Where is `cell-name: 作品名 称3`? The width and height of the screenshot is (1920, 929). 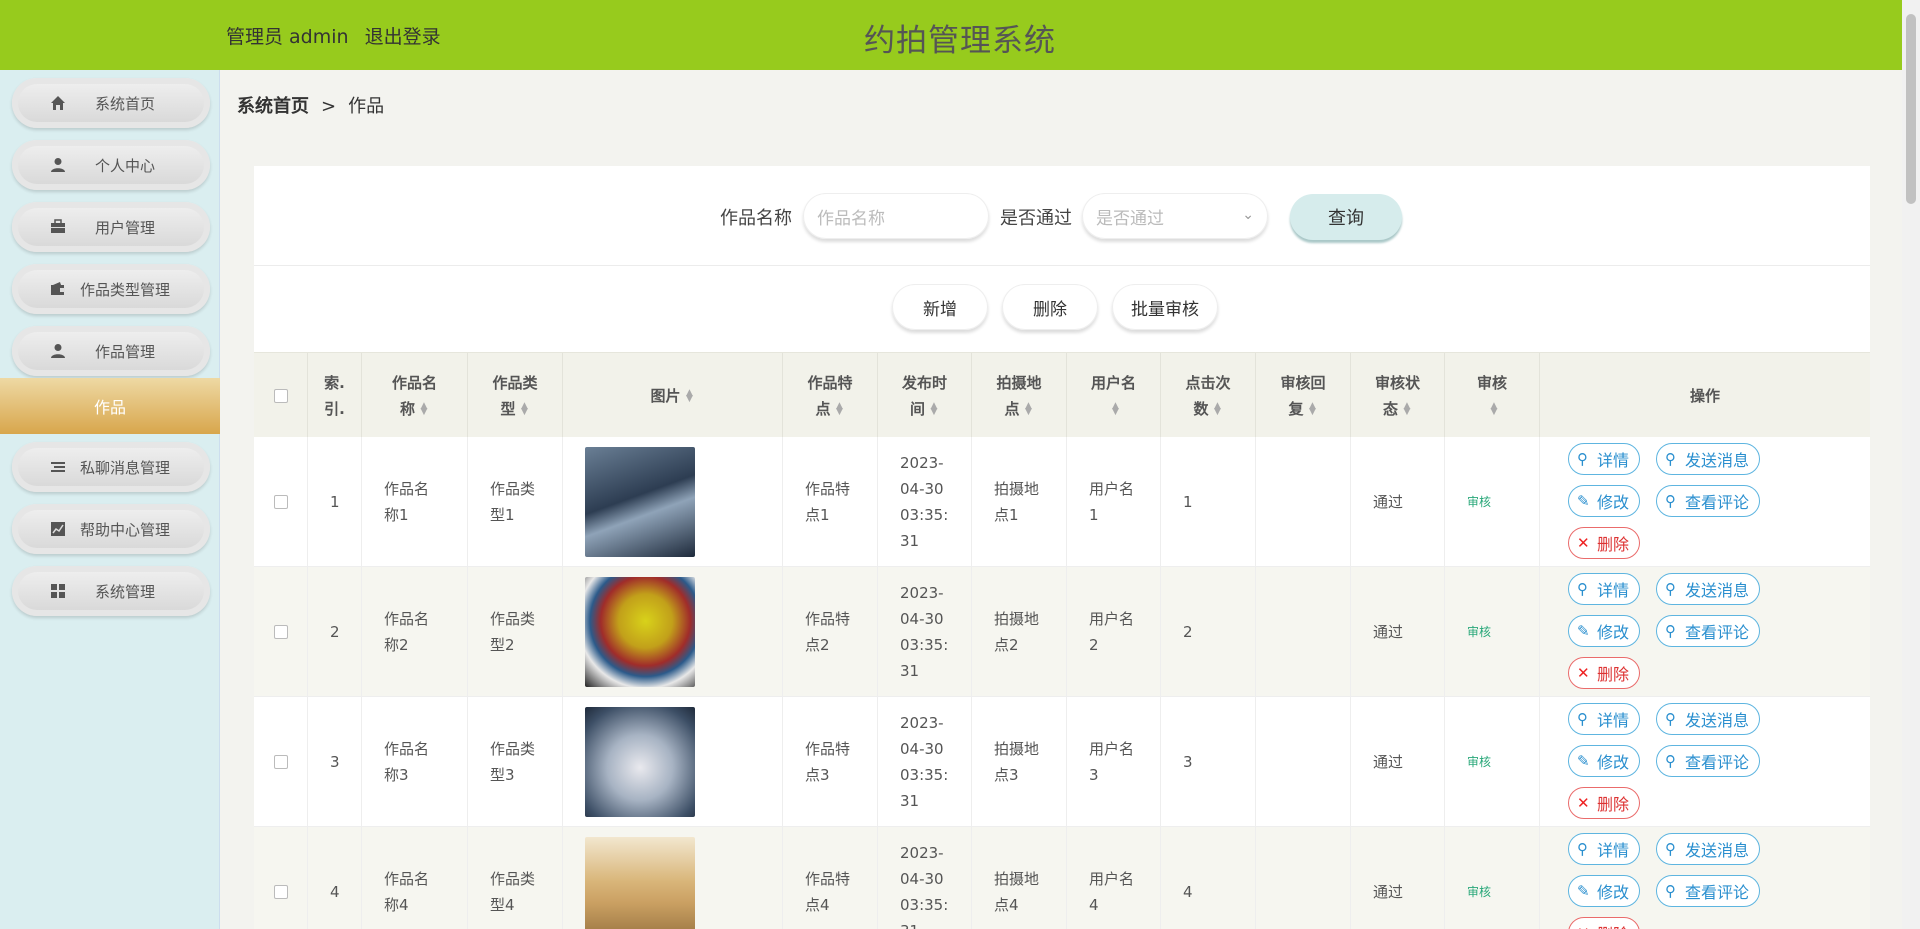
cell-name: 作品名 称3 is located at coordinates (415, 762).